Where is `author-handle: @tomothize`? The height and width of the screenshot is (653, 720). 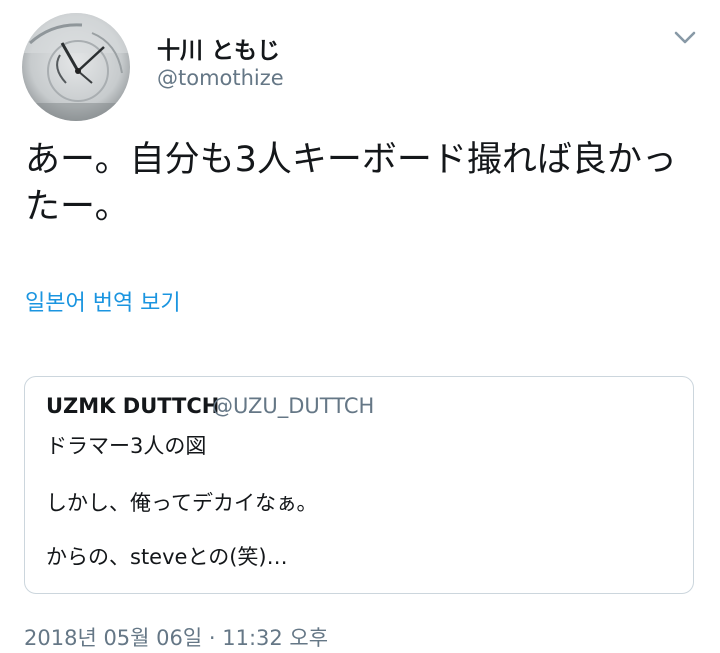
author-handle: @tomothize is located at coordinates (220, 78).